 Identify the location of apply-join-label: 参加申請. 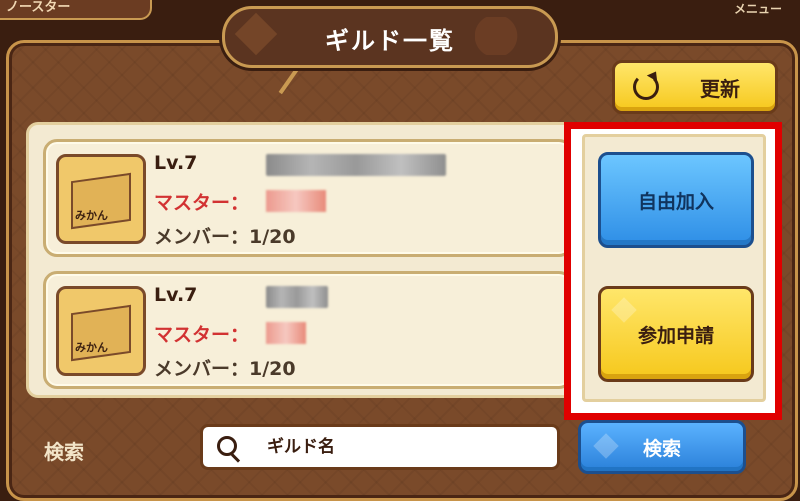
(675, 336).